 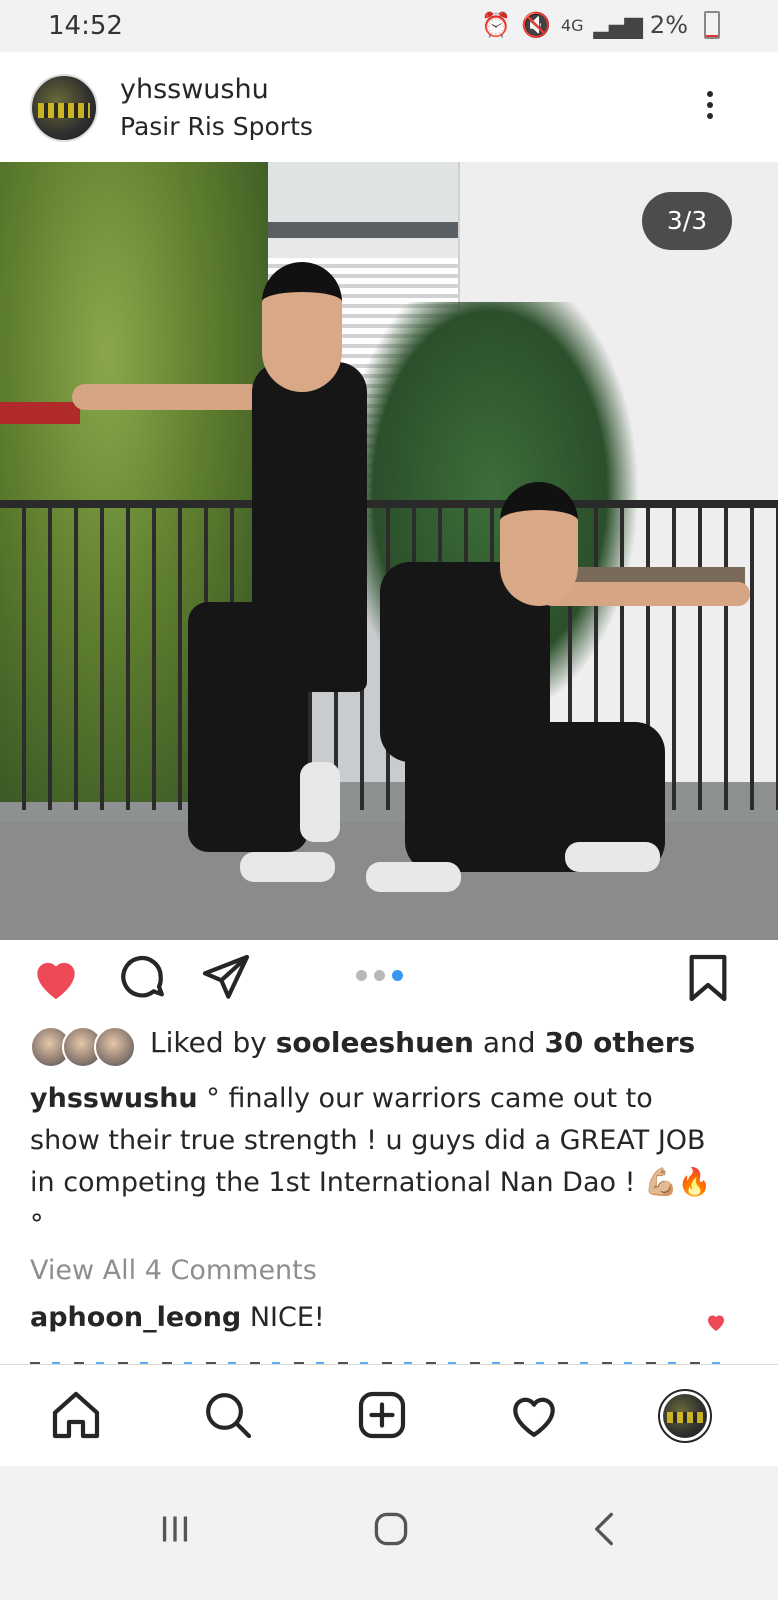 I want to click on liker-username: sooleeshuen, so click(x=375, y=1042).